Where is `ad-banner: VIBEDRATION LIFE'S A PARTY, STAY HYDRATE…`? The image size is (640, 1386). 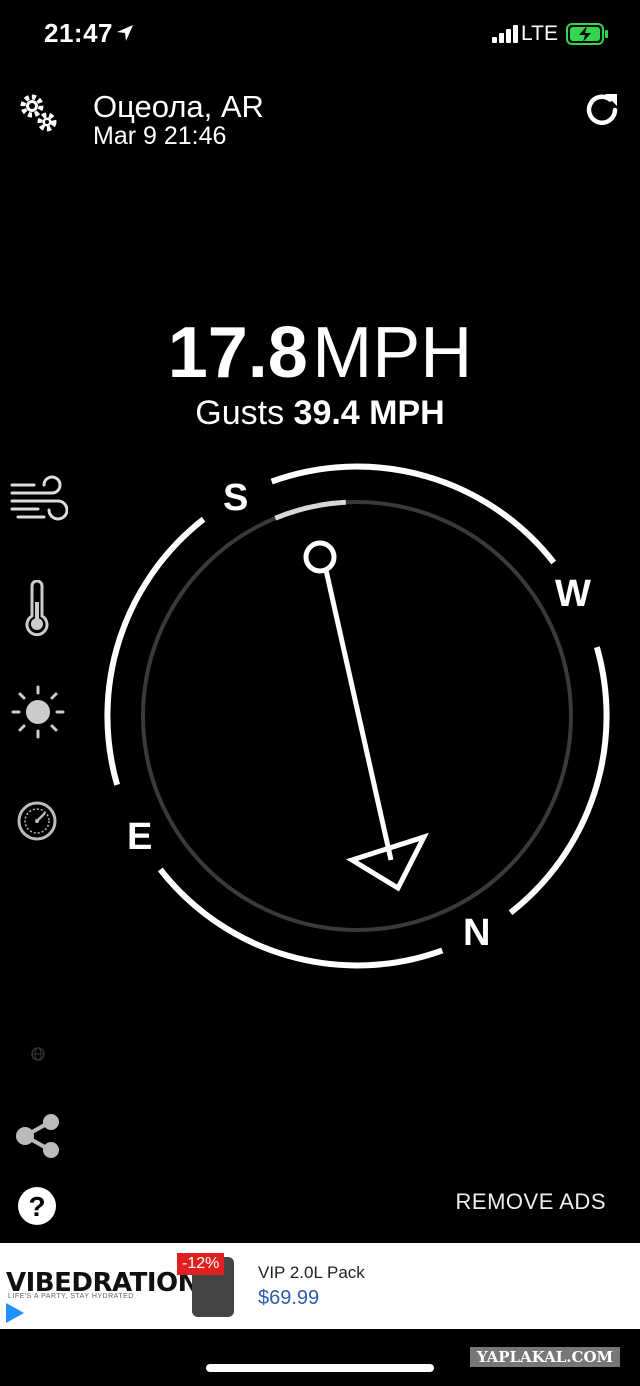
ad-banner: VIBEDRATION LIFE'S A PARTY, STAY HYDRATE… is located at coordinates (320, 1286).